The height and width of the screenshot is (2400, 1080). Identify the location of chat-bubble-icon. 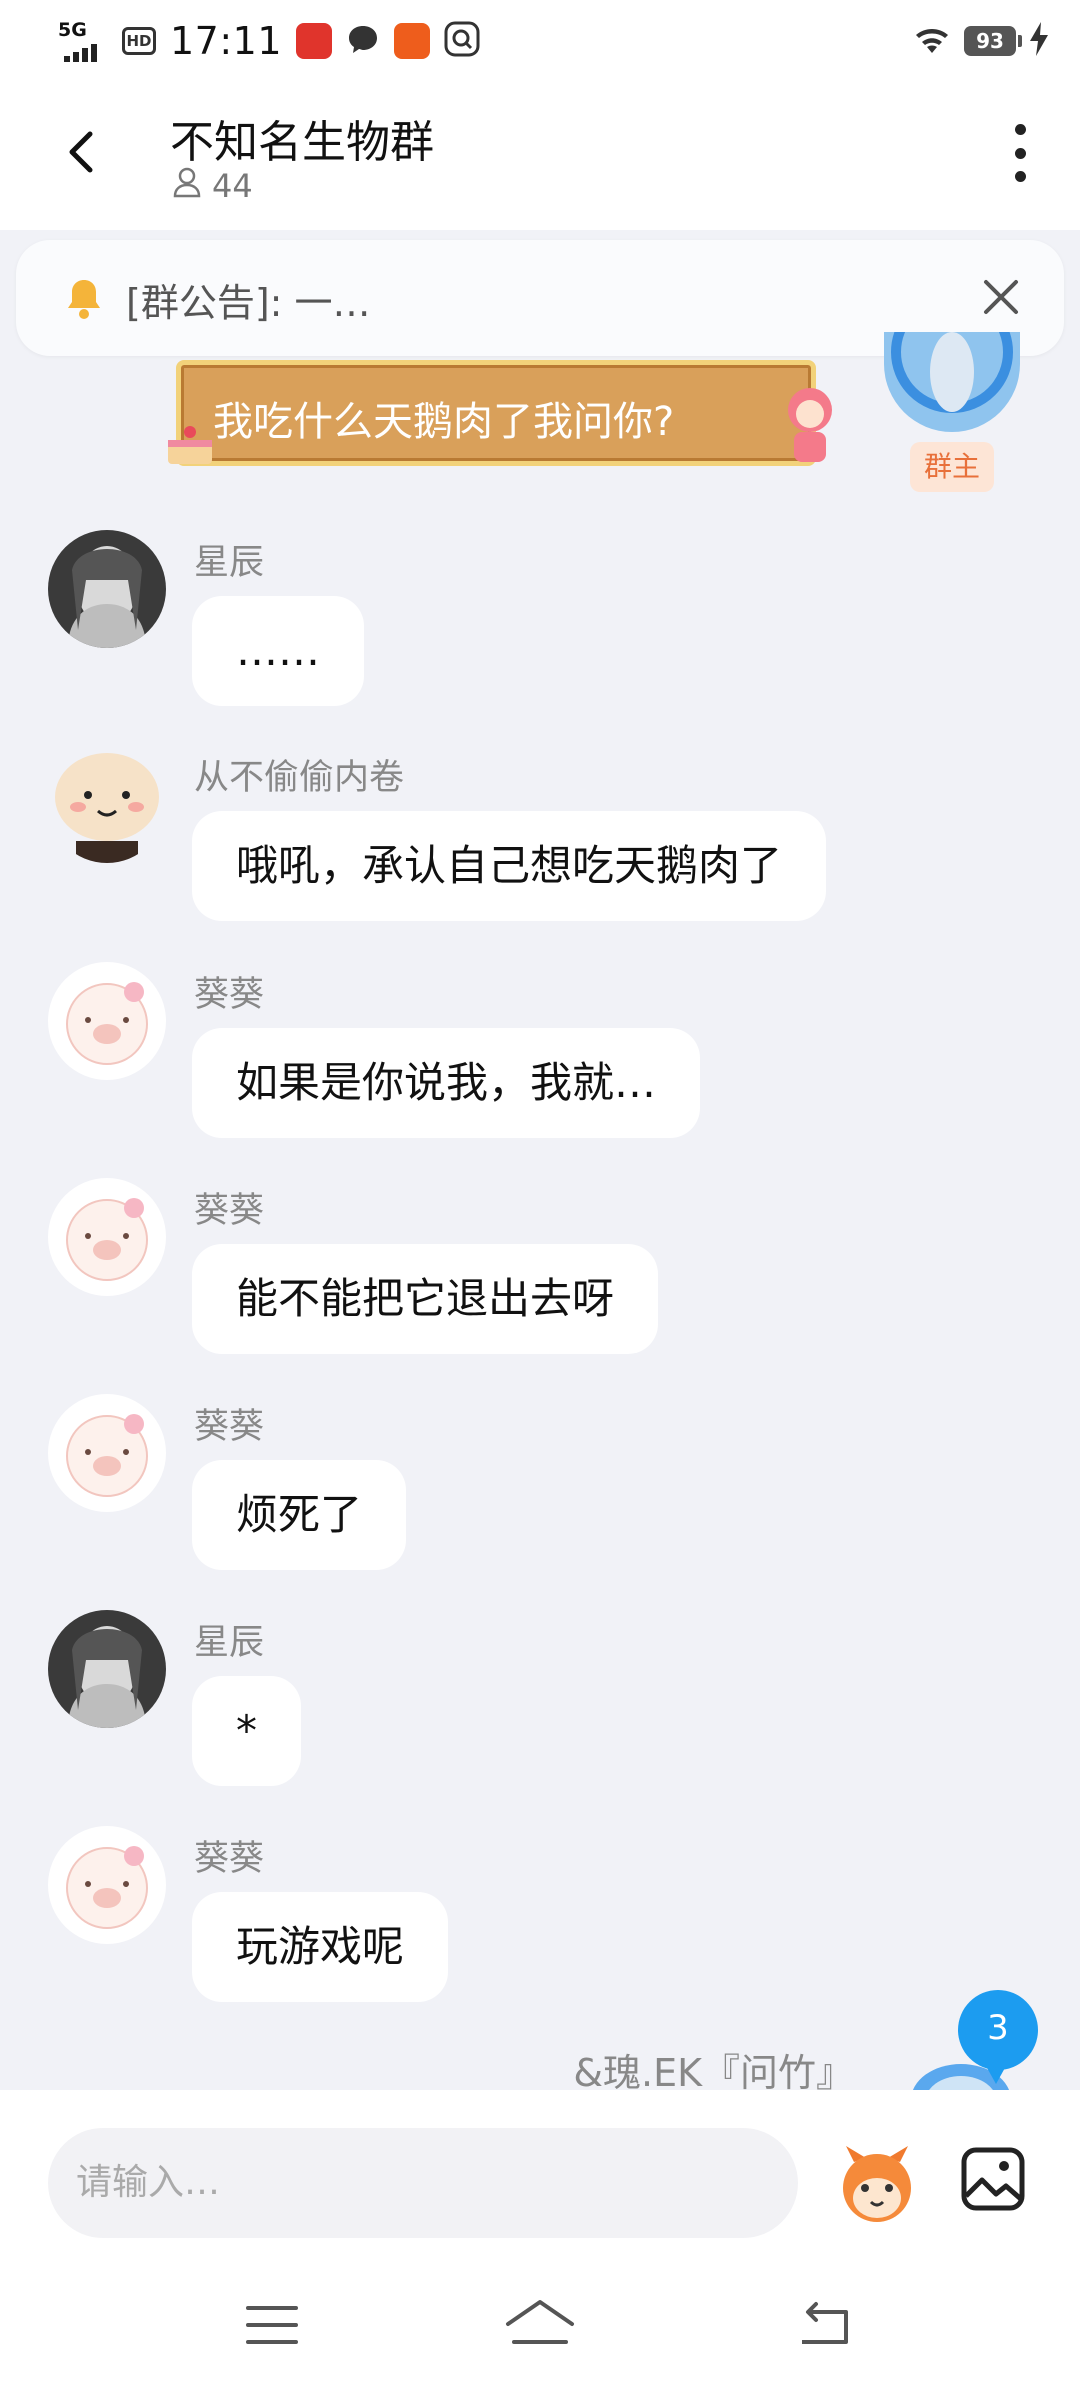
(363, 41).